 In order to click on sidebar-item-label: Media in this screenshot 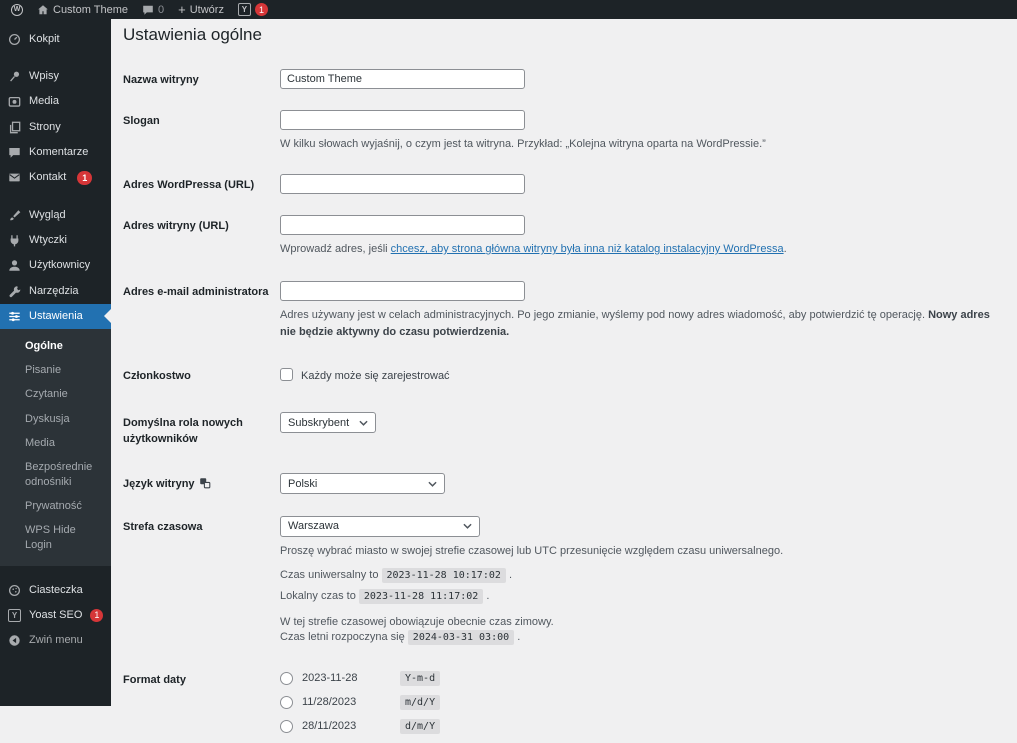, I will do `click(44, 101)`.